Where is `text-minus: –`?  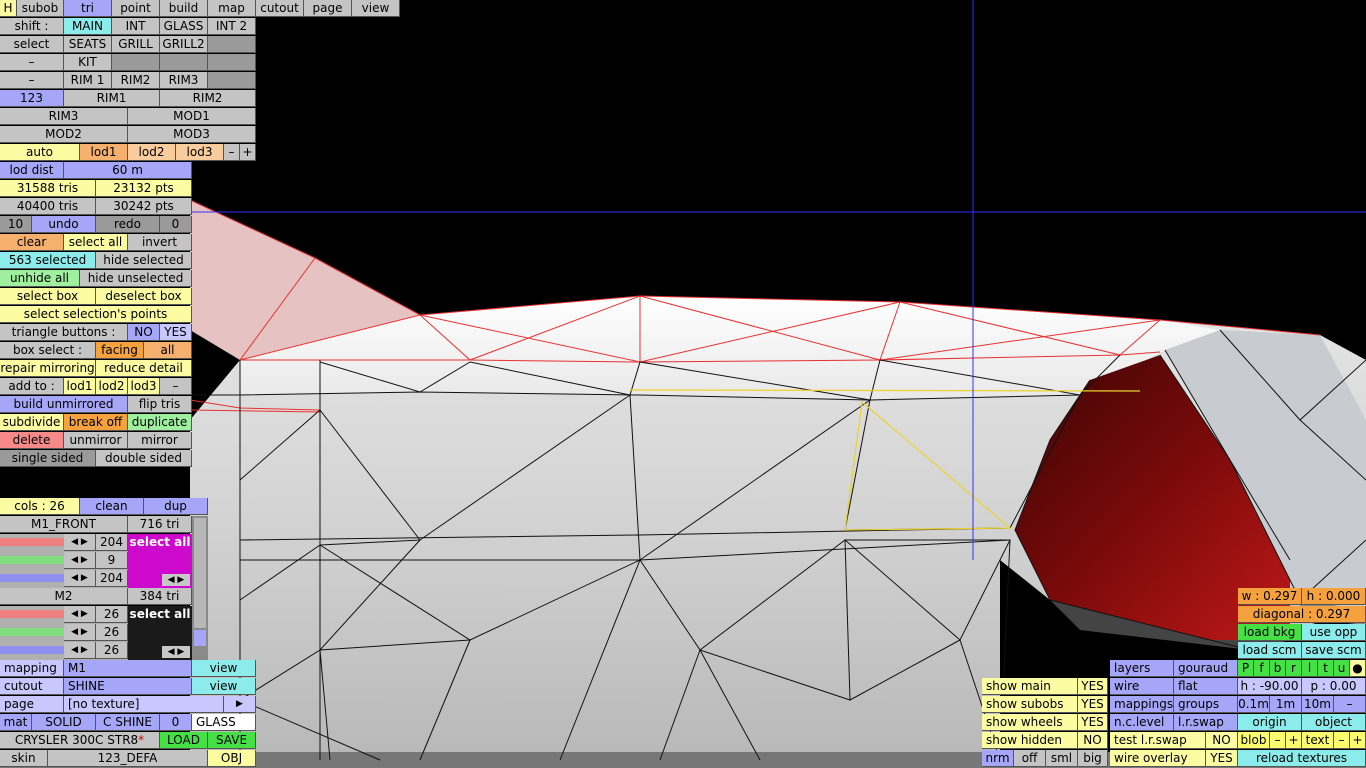
text-minus: – is located at coordinates (1342, 740).